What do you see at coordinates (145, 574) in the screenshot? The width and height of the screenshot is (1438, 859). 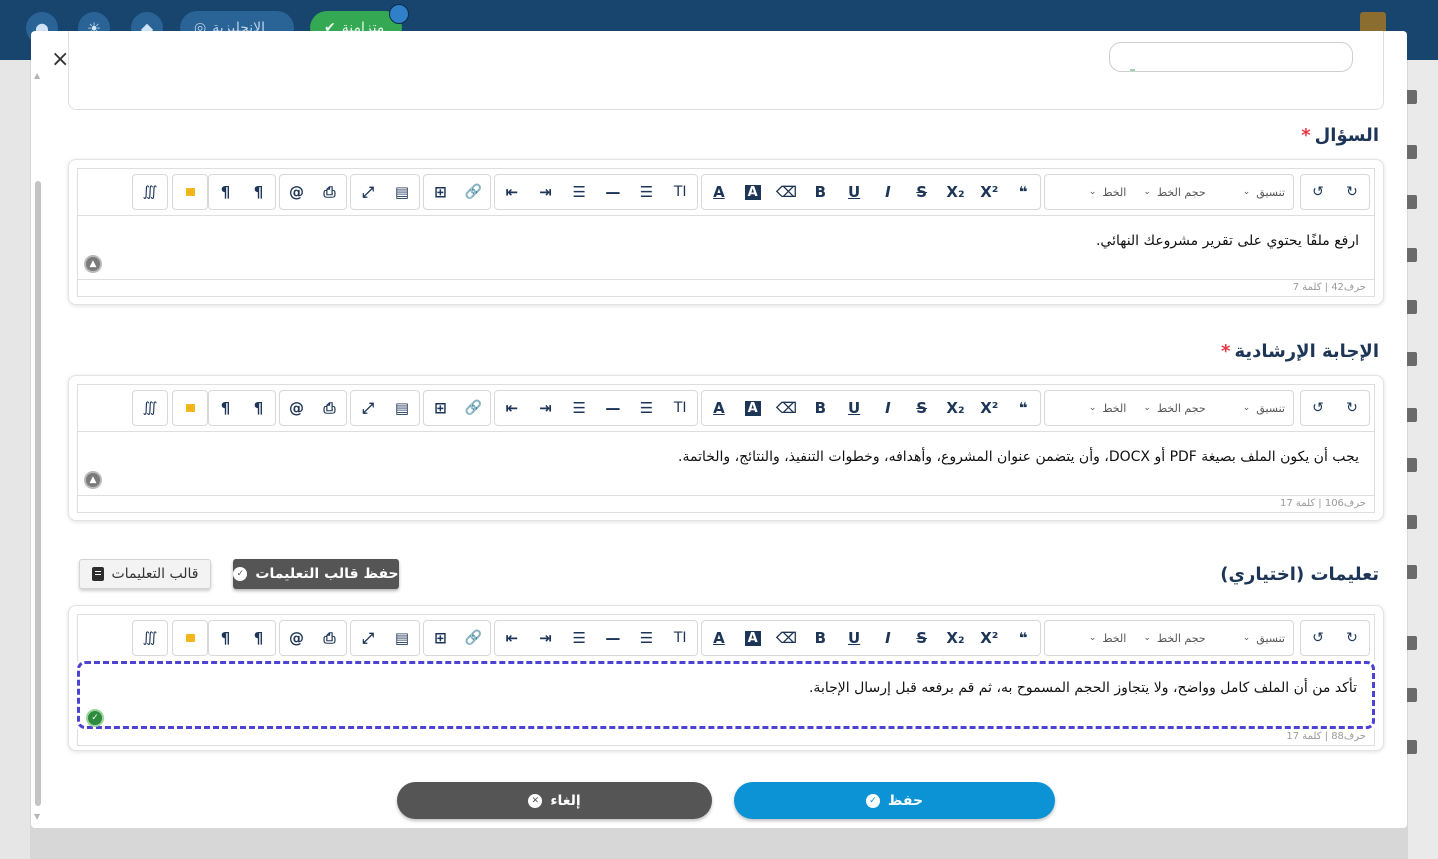 I see `instructions-template-button: قالب التعليمات` at bounding box center [145, 574].